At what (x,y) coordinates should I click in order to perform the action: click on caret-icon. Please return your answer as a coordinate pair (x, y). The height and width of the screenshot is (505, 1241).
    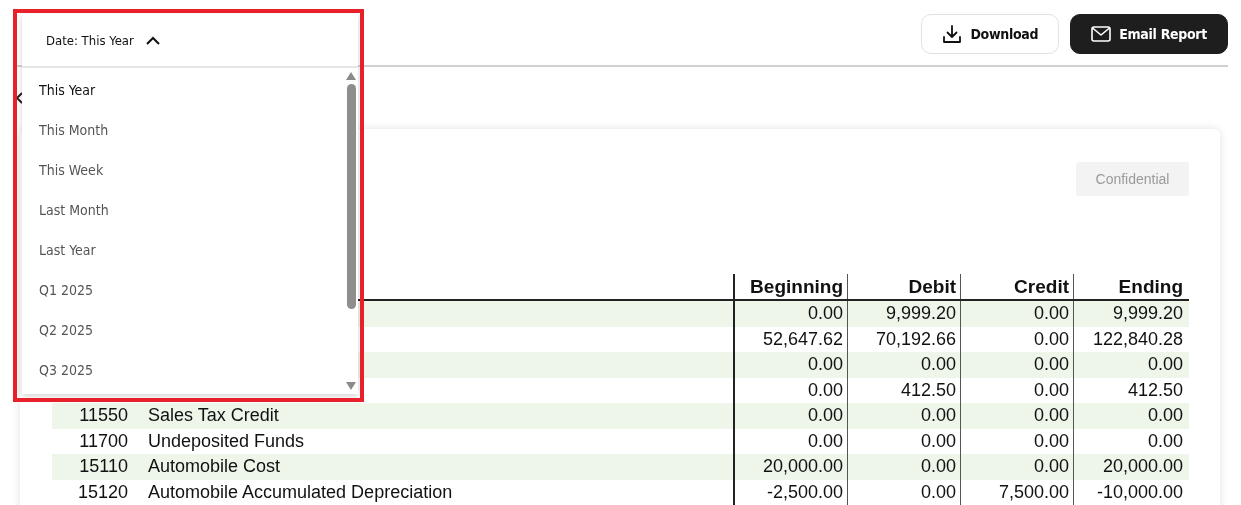
    Looking at the image, I should click on (152, 40).